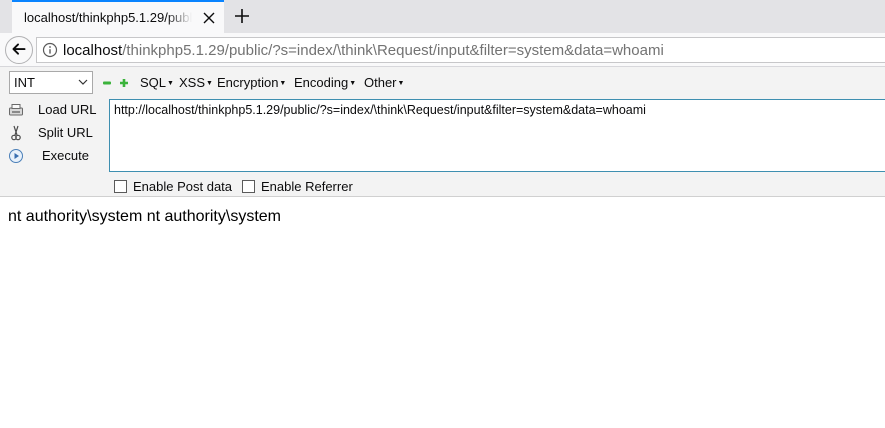 Image resolution: width=885 pixels, height=428 pixels. Describe the element at coordinates (16, 156) in the screenshot. I see `play-icon` at that location.